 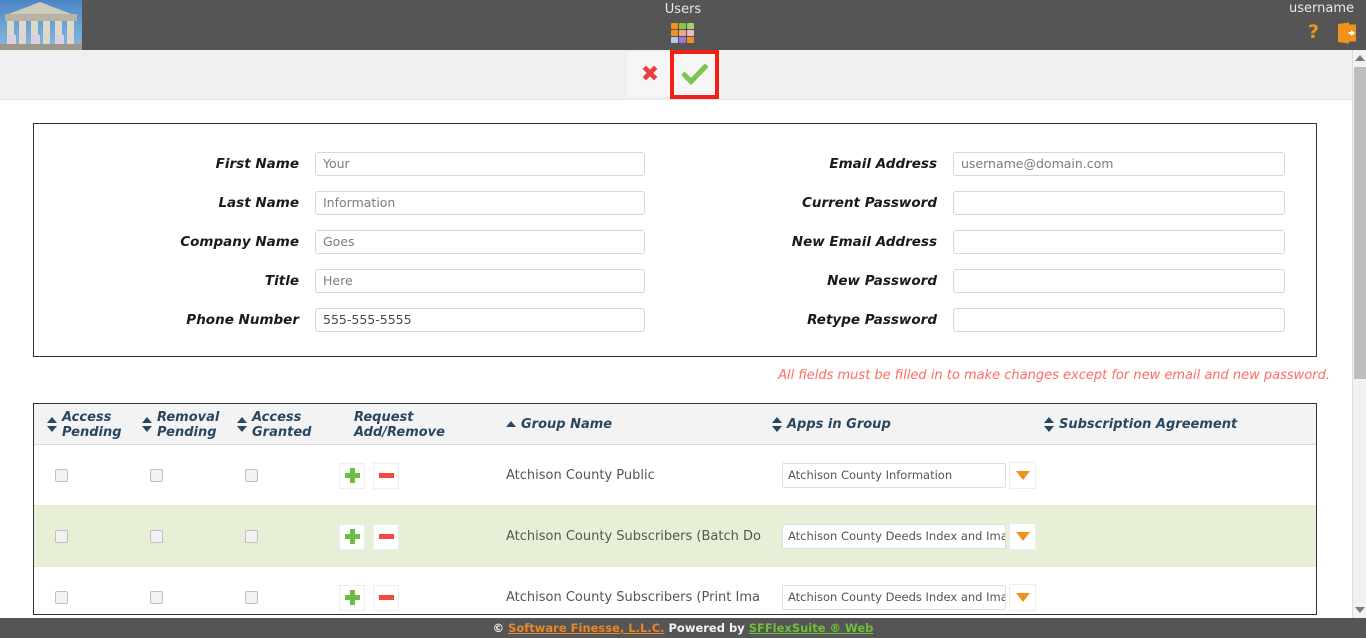 I want to click on column-header-access-pending: Access Pending, so click(x=92, y=424).